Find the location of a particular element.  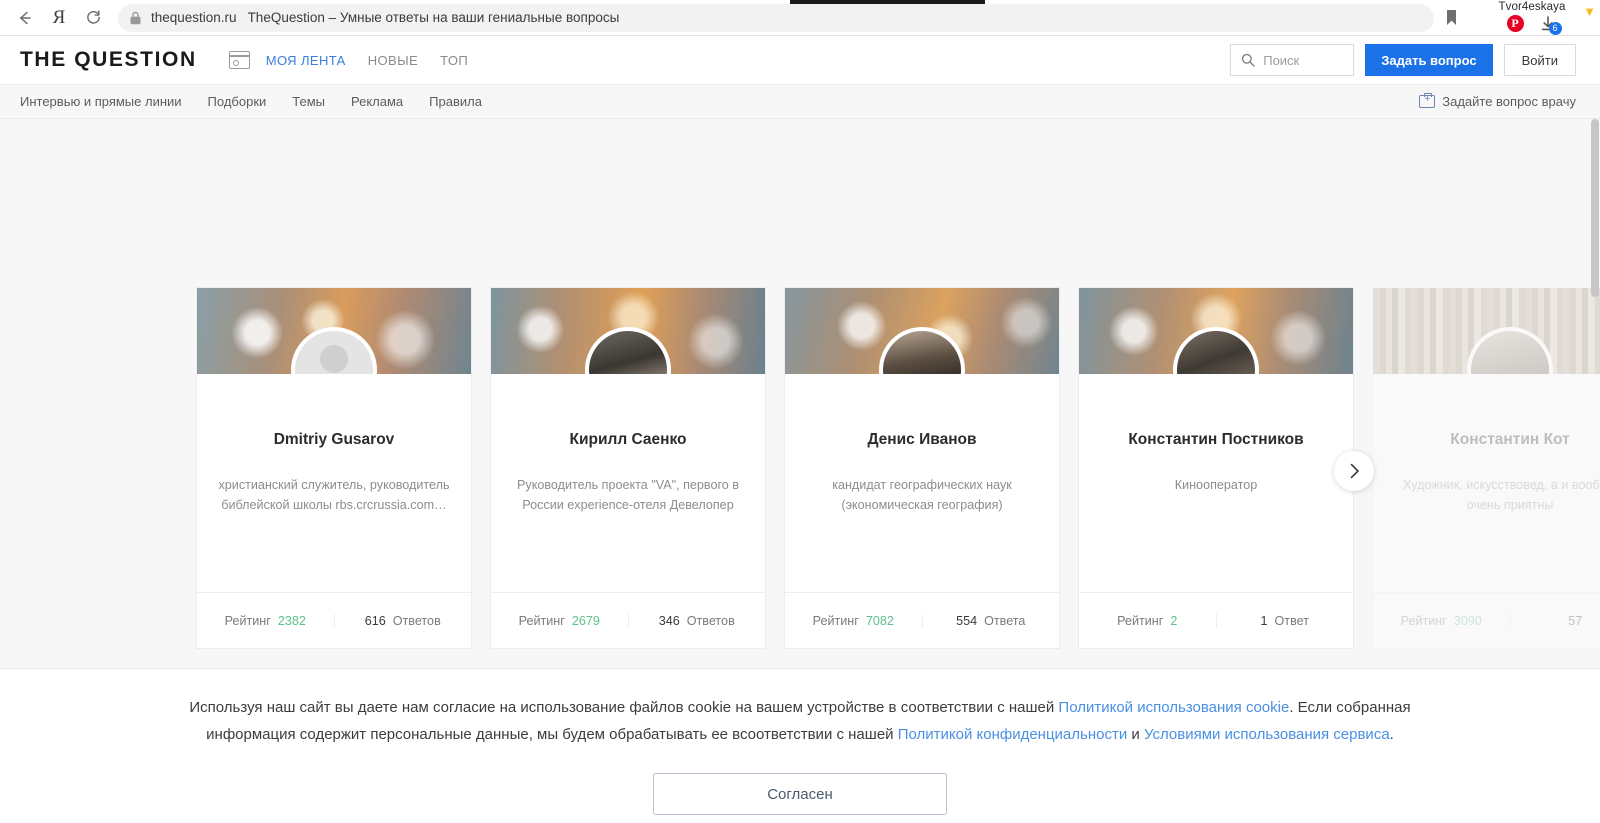

rating-value: 7082 is located at coordinates (879, 620).